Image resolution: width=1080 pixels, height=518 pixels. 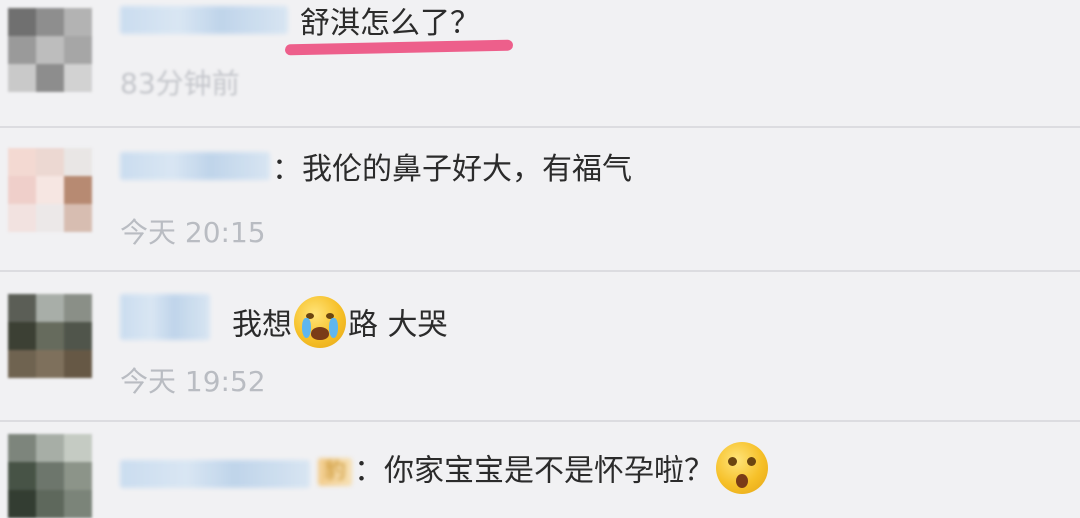 What do you see at coordinates (262, 325) in the screenshot?
I see `comment-text-part: 我想` at bounding box center [262, 325].